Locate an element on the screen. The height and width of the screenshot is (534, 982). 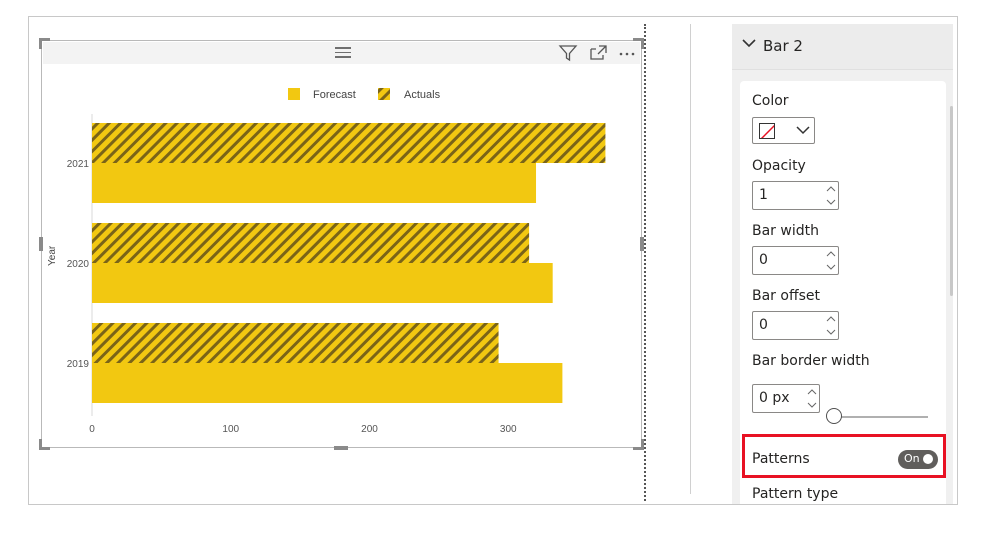
patterns-toggle-label: On is located at coordinates (912, 458).